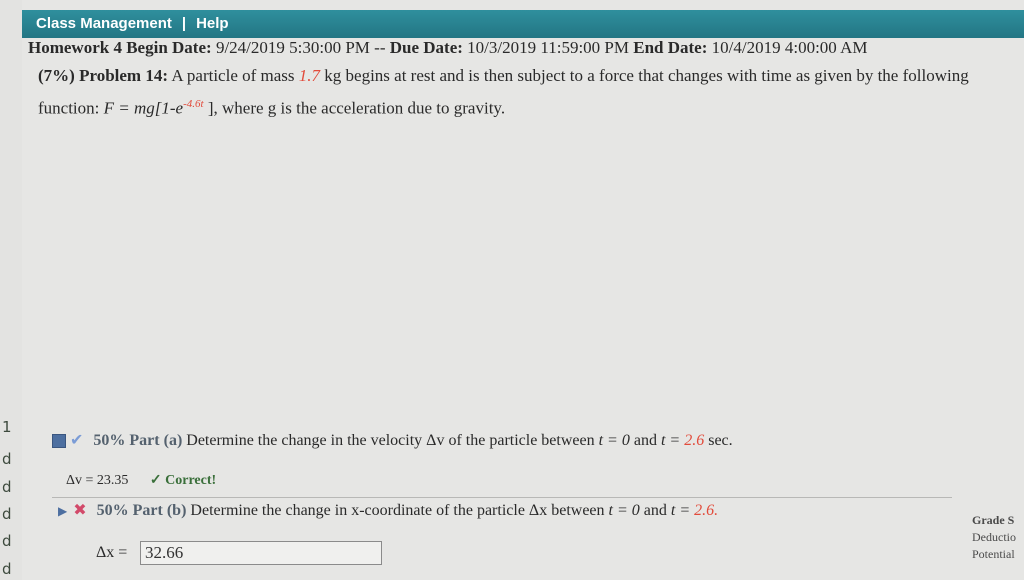 The image size is (1024, 580). Describe the element at coordinates (680, 510) in the screenshot. I see `part-b-t-eq: t =` at that location.